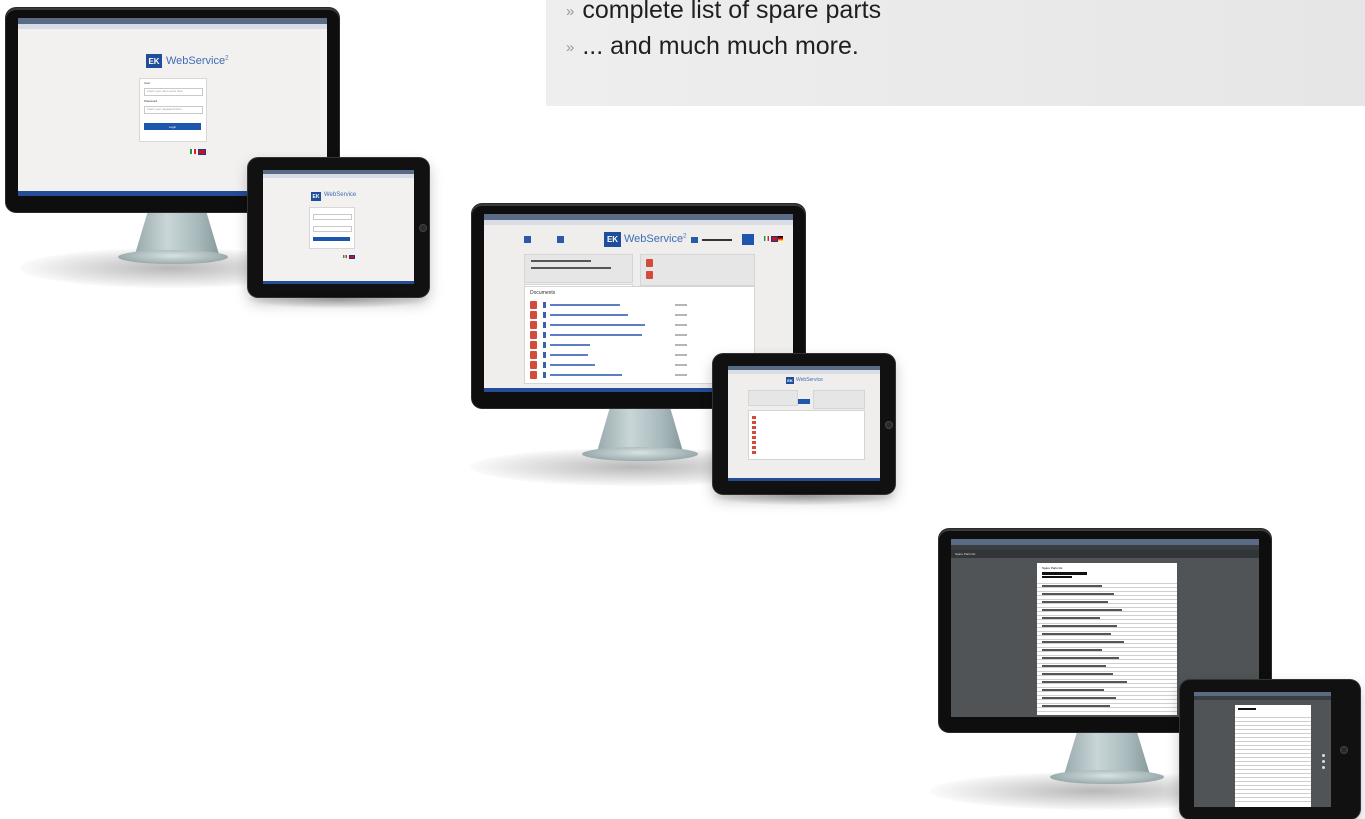 This screenshot has height=819, width=1365. Describe the element at coordinates (712, 46) in the screenshot. I see `feature-item: »... and much much more.` at that location.